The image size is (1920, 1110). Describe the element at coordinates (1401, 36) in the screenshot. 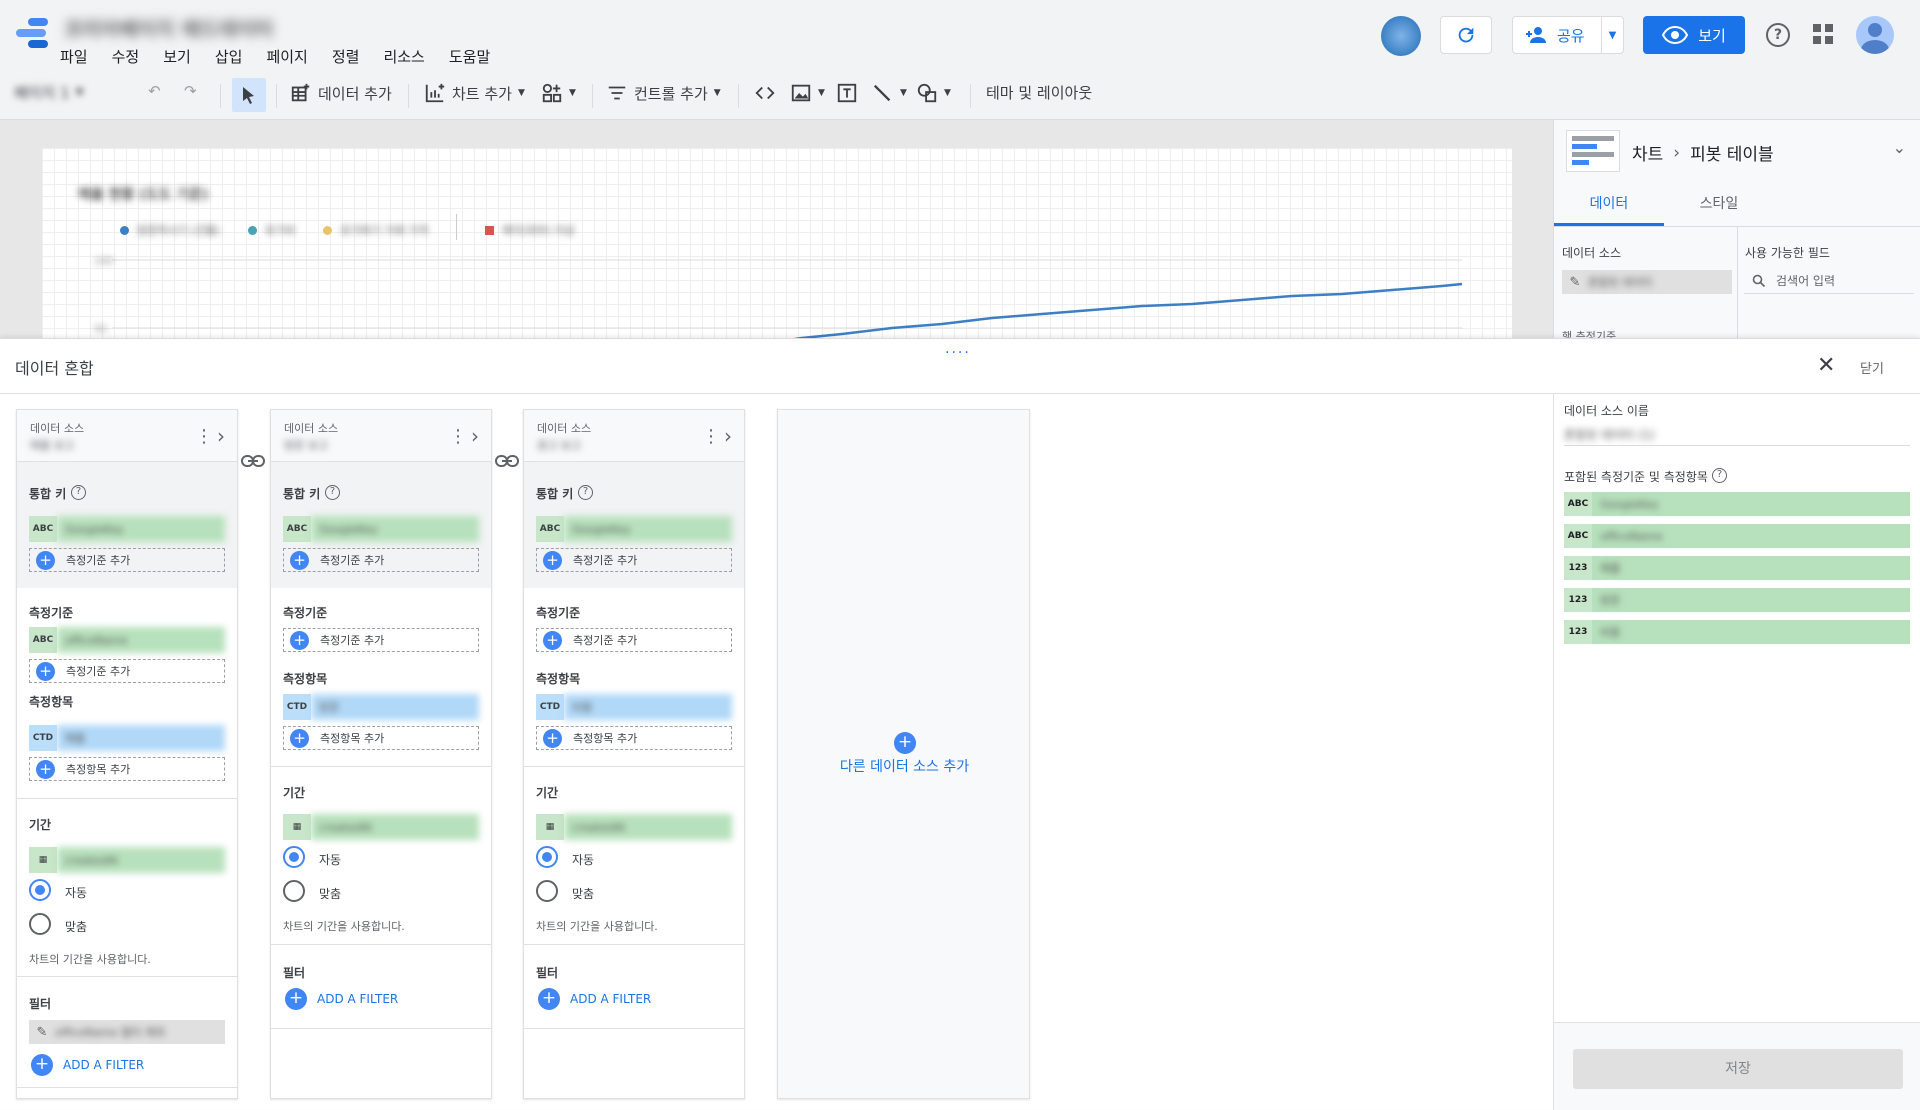

I see `collaborator-avatar` at that location.